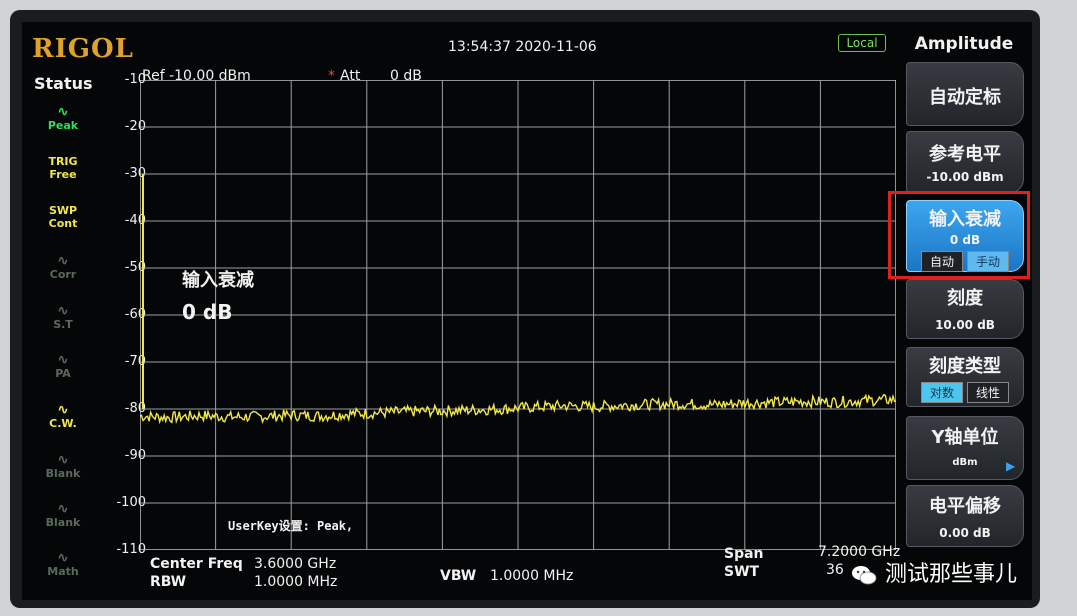 The image size is (1077, 616). I want to click on status-panel-title: Status, so click(63, 83).